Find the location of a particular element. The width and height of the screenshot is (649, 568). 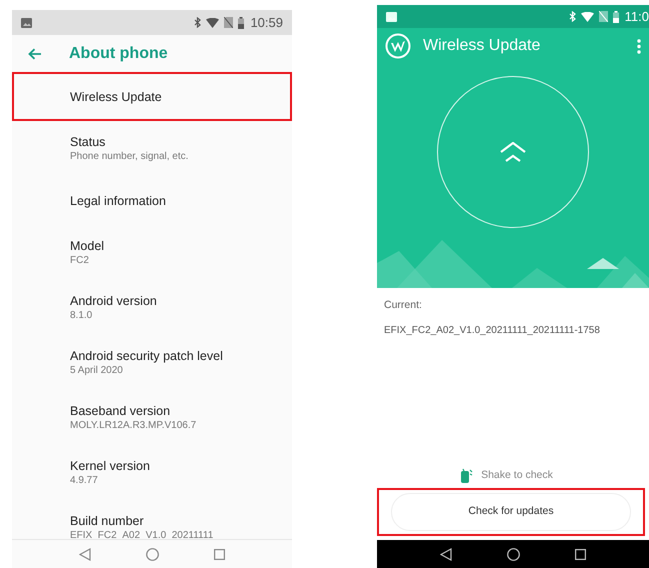

shake-phone-icon is located at coordinates (466, 476).